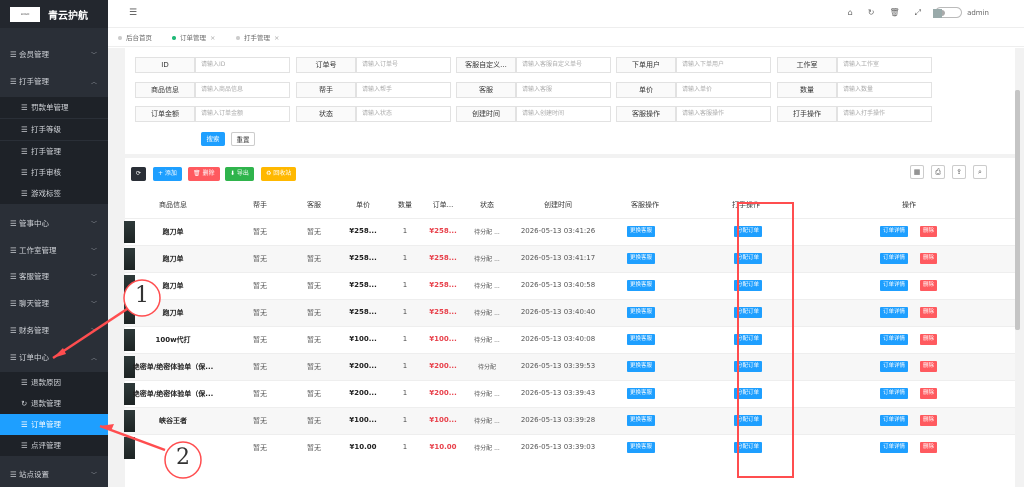 Image resolution: width=1024 pixels, height=487 pixels. I want to click on tab-3: 打手管理 ×, so click(257, 38).